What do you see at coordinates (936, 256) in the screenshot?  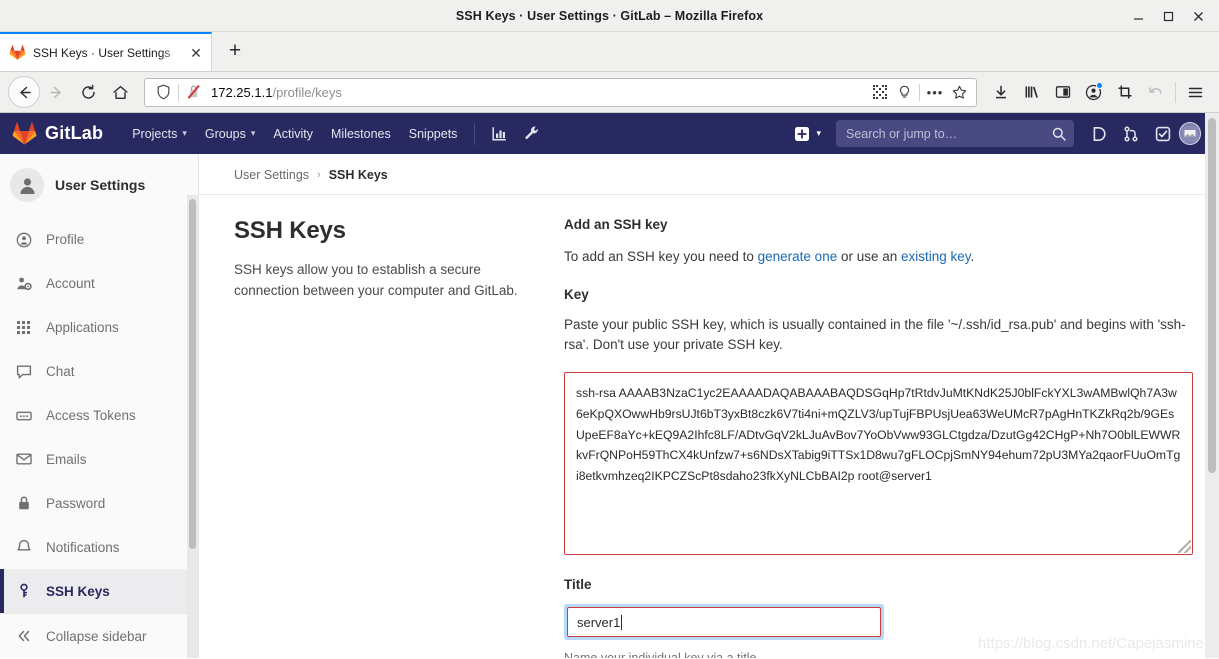 I see `existing-key-link: existing key` at bounding box center [936, 256].